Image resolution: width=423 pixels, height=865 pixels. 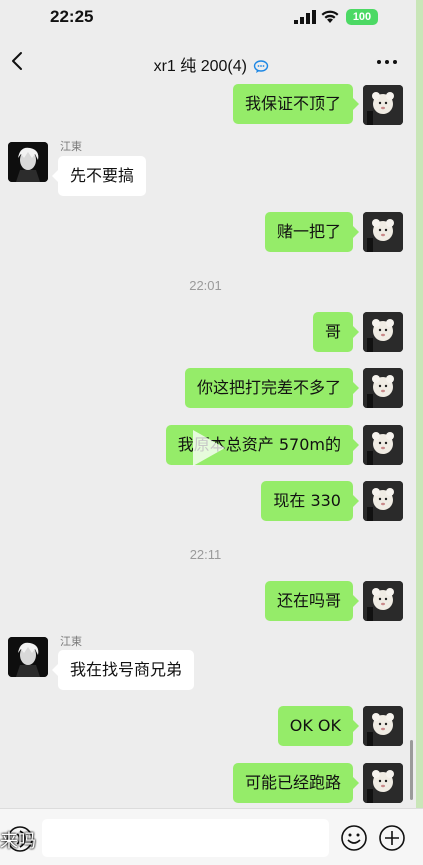 I want to click on message-bubble-self: 赌一把了, so click(x=312, y=232).